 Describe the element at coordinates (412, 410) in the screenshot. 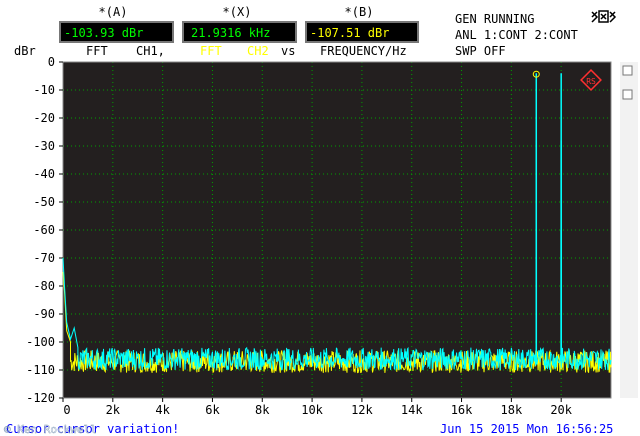

I see `x-tick-label: 14k` at that location.